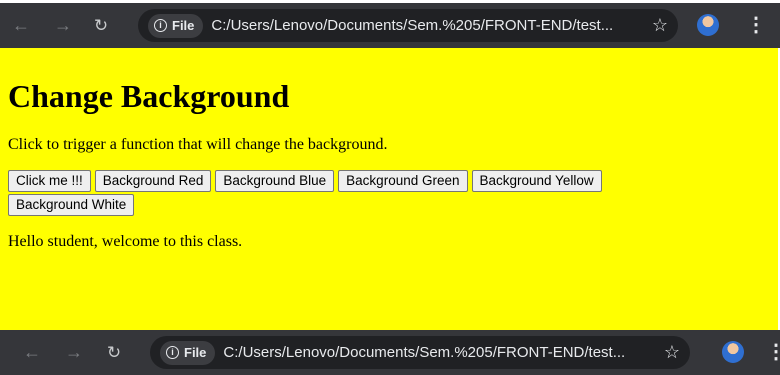 The height and width of the screenshot is (375, 780). Describe the element at coordinates (403, 181) in the screenshot. I see `background-green-button: Background Green` at that location.